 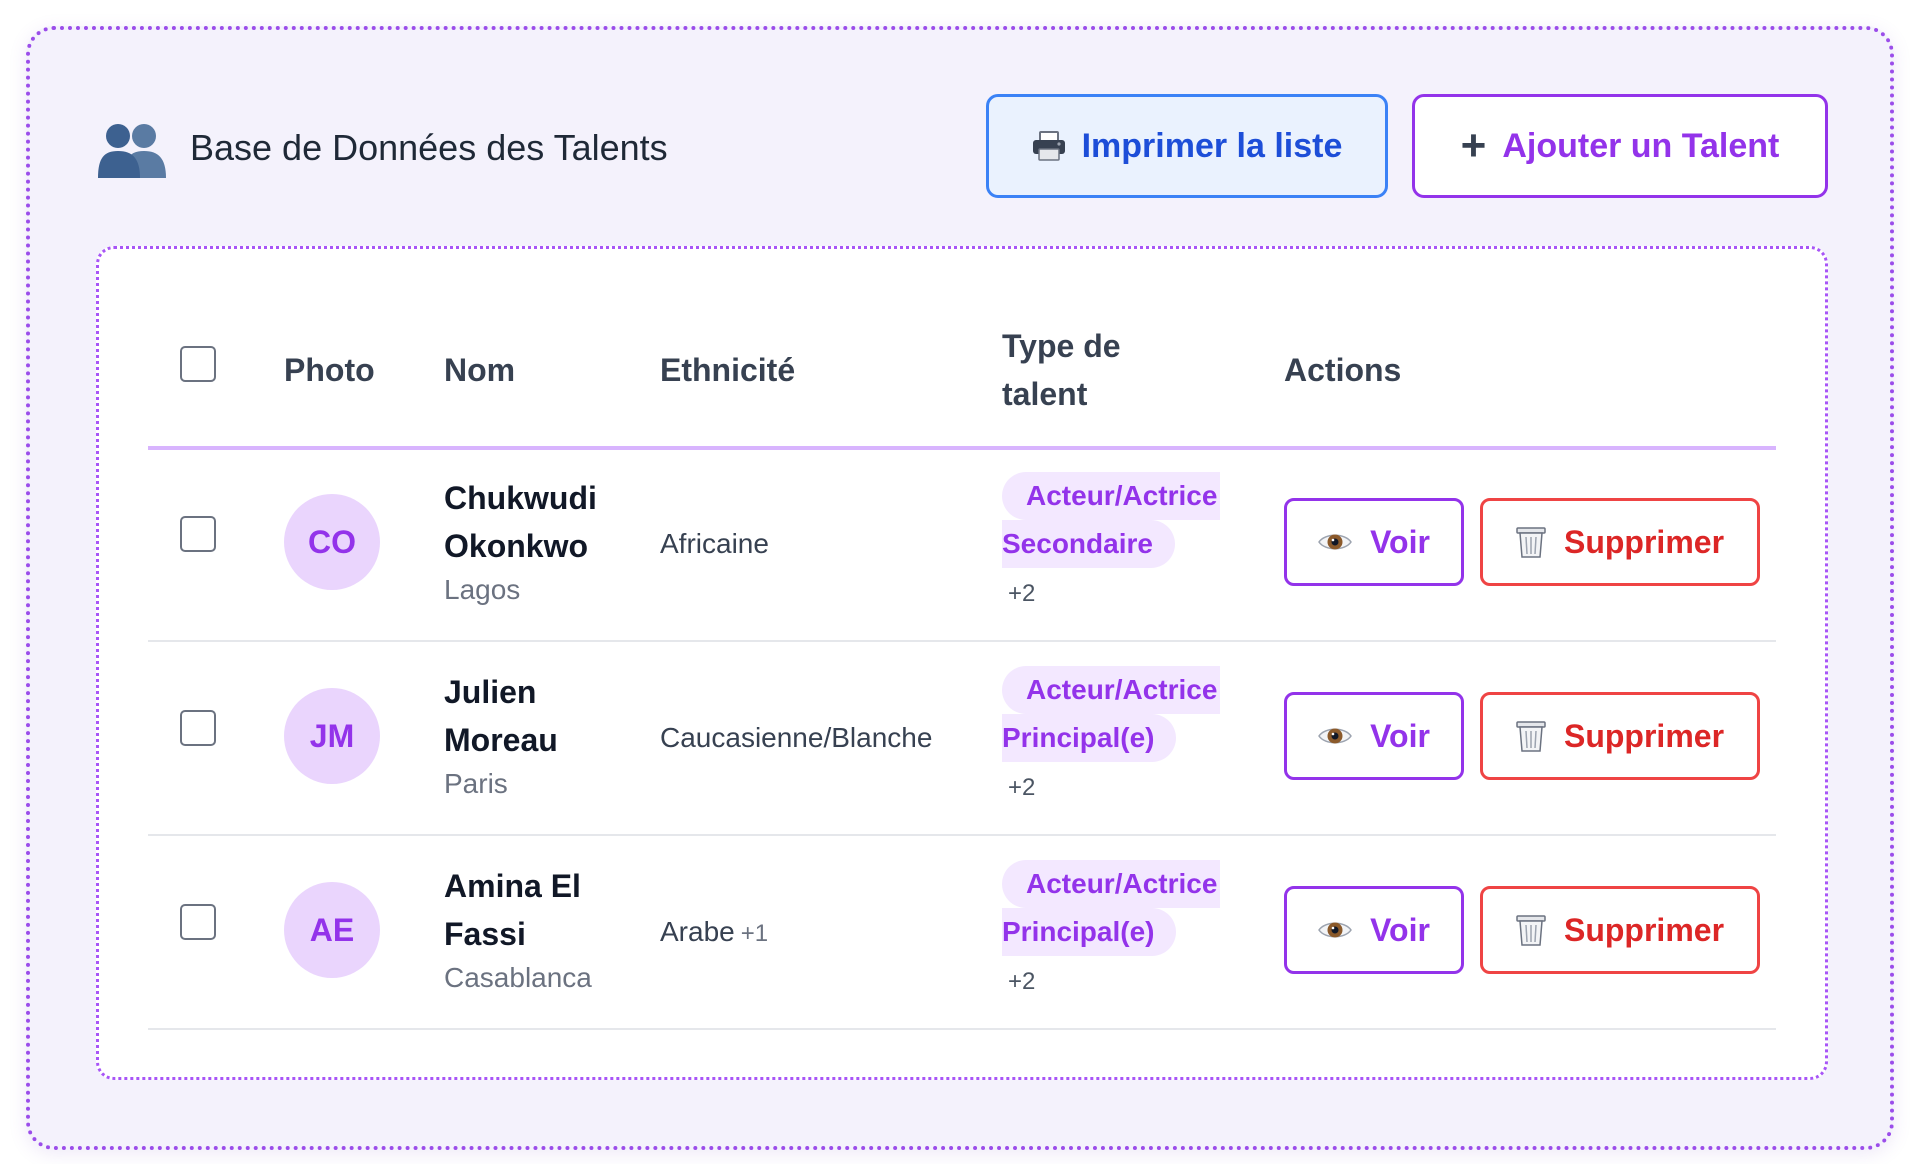 I want to click on talent-city: Paris, so click(x=476, y=783).